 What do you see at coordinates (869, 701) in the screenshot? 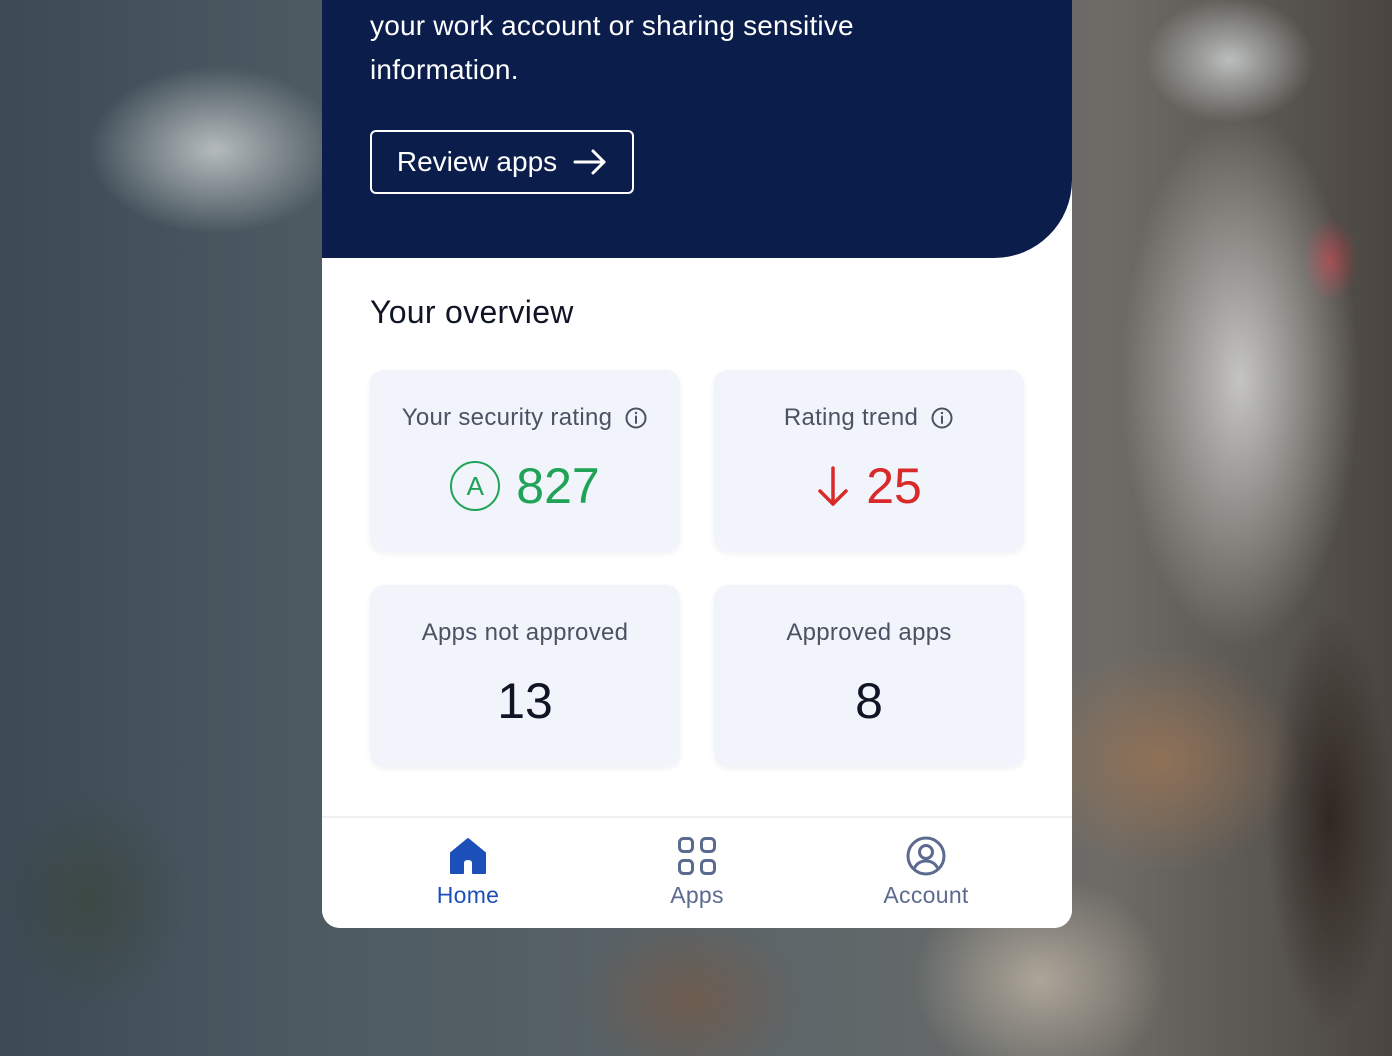
I see `approved-apps-value: 8` at bounding box center [869, 701].